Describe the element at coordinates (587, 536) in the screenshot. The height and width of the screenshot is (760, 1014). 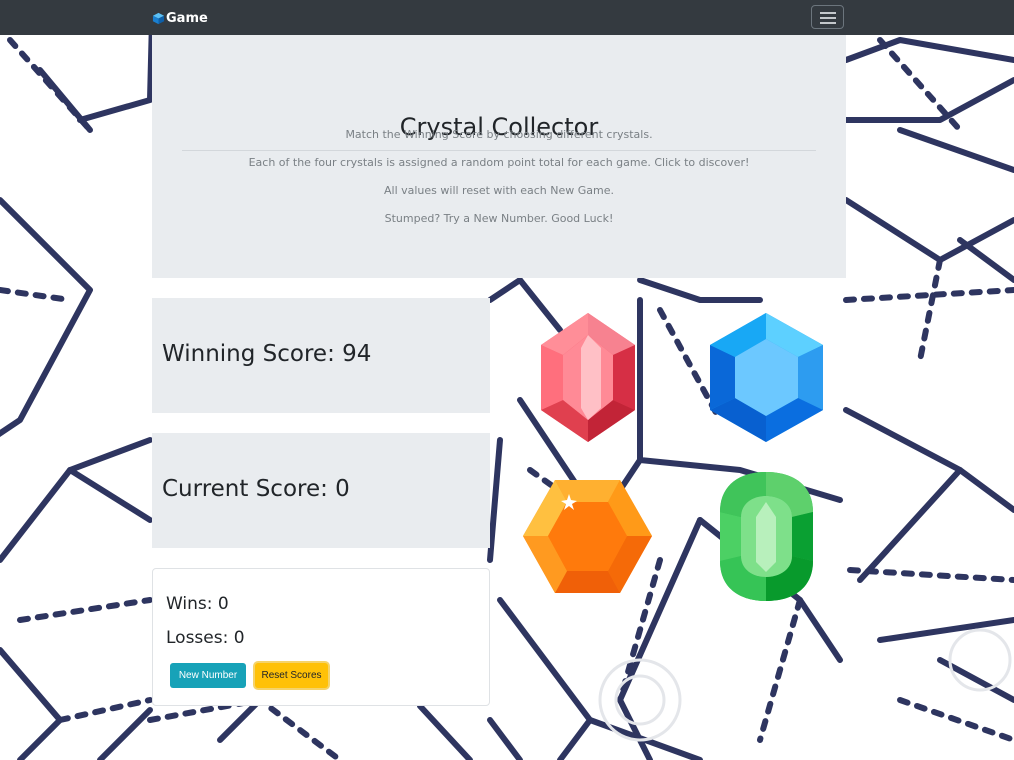
I see `orange-crystal` at that location.